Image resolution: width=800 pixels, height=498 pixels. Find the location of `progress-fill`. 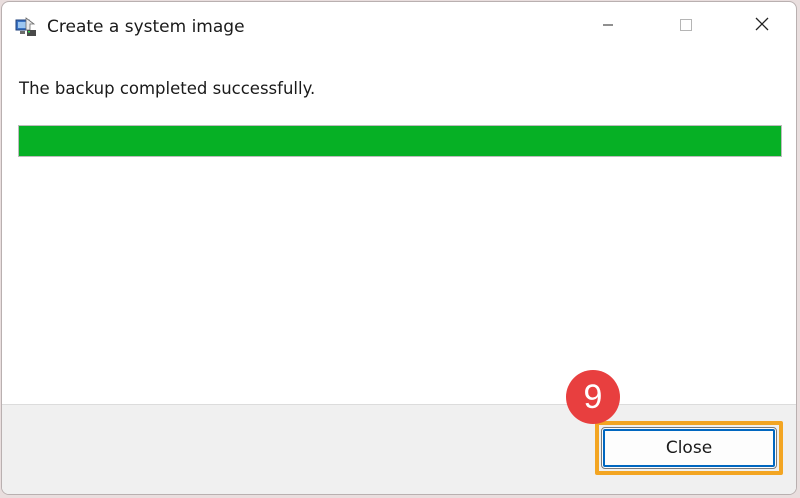

progress-fill is located at coordinates (400, 141).